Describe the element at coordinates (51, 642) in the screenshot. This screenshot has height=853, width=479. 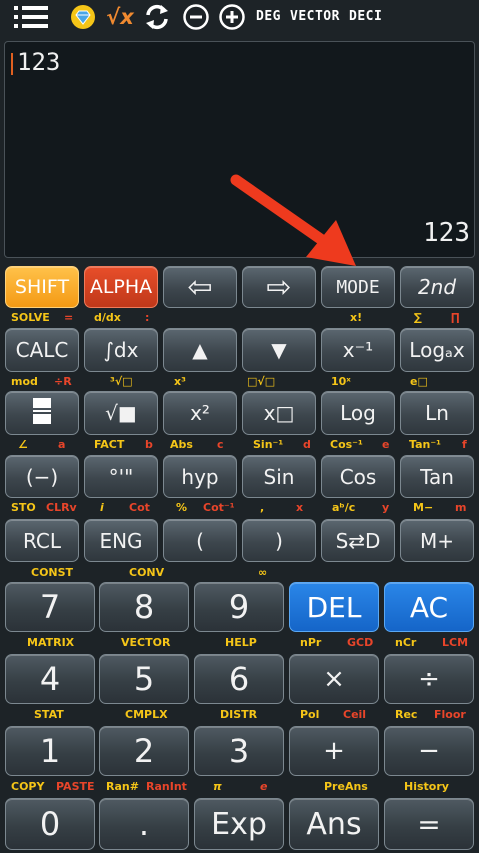
I see `matrix-label: MATRIX` at that location.